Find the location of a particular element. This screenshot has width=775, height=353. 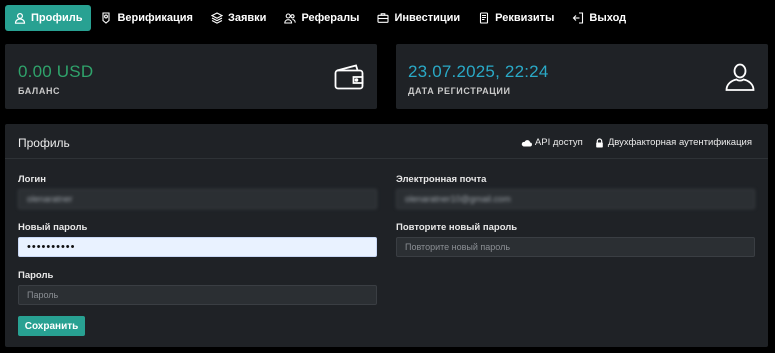

api-access-link: API доступ is located at coordinates (552, 142).